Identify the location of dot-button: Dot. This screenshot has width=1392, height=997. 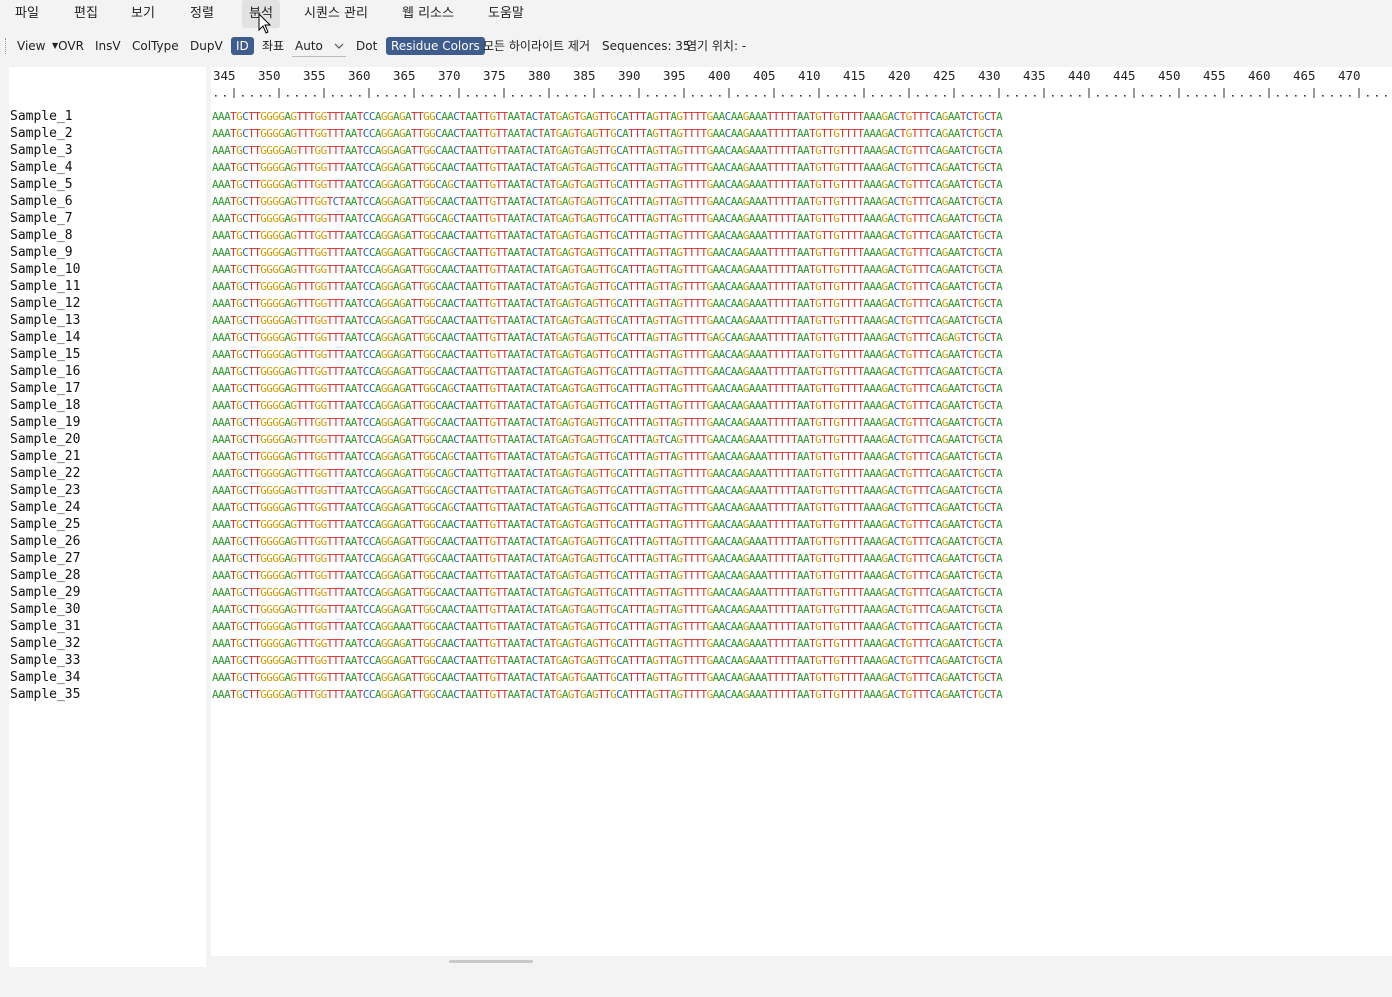
(366, 46).